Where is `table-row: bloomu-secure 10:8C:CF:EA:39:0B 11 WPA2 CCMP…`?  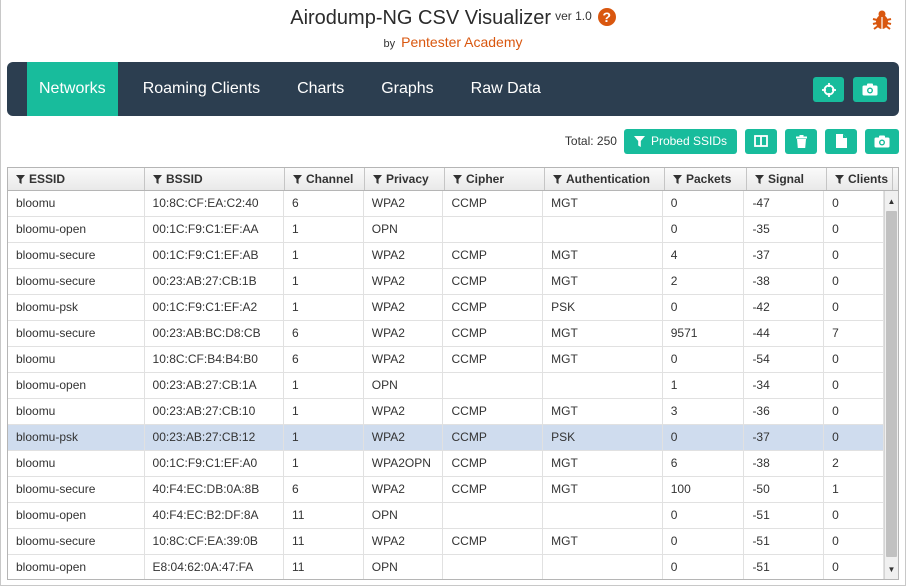 table-row: bloomu-secure 10:8C:CF:EA:39:0B 11 WPA2 CCMP… is located at coordinates (446, 542).